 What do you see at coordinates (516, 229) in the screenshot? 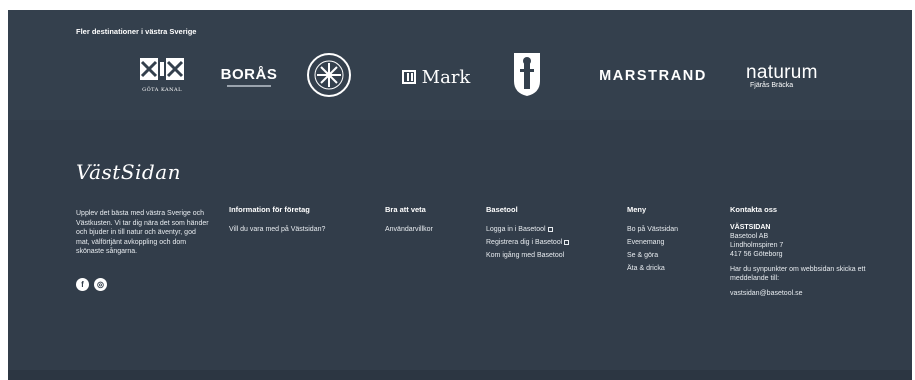
I see `link-basetool-login-label: Logga in i Basetool` at bounding box center [516, 229].